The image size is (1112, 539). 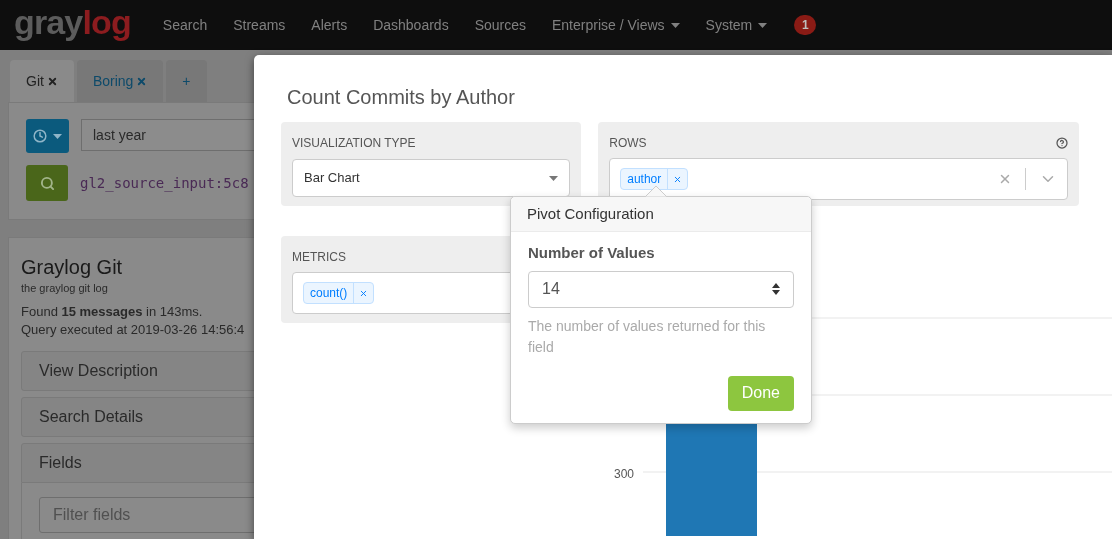 I want to click on field-label: ROWS, so click(x=628, y=143).